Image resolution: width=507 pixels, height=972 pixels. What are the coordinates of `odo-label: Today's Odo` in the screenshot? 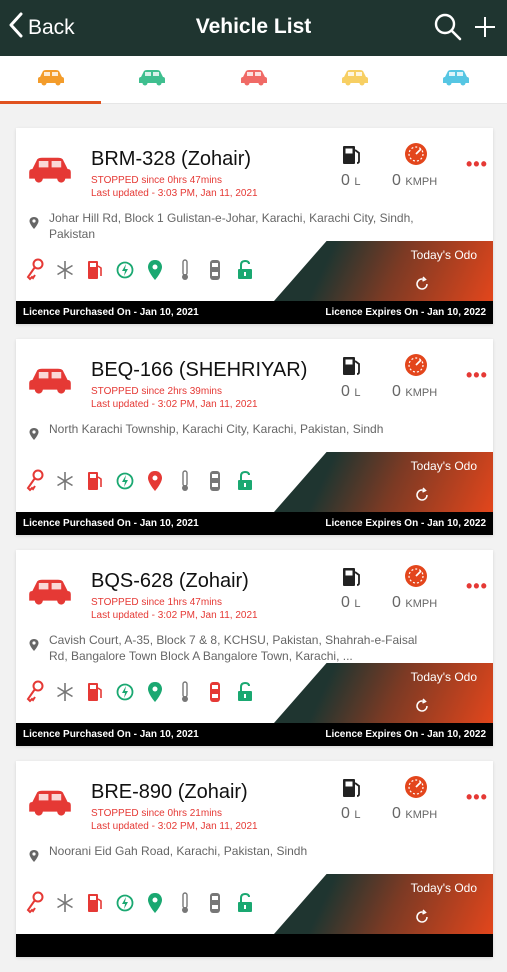 It's located at (443, 255).